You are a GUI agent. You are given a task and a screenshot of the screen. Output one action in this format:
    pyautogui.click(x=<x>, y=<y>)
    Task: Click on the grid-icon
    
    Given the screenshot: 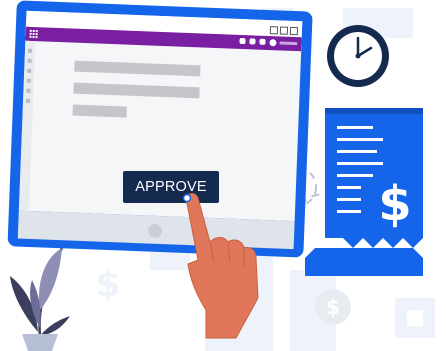 What is the action you would take?
    pyautogui.click(x=33, y=34)
    